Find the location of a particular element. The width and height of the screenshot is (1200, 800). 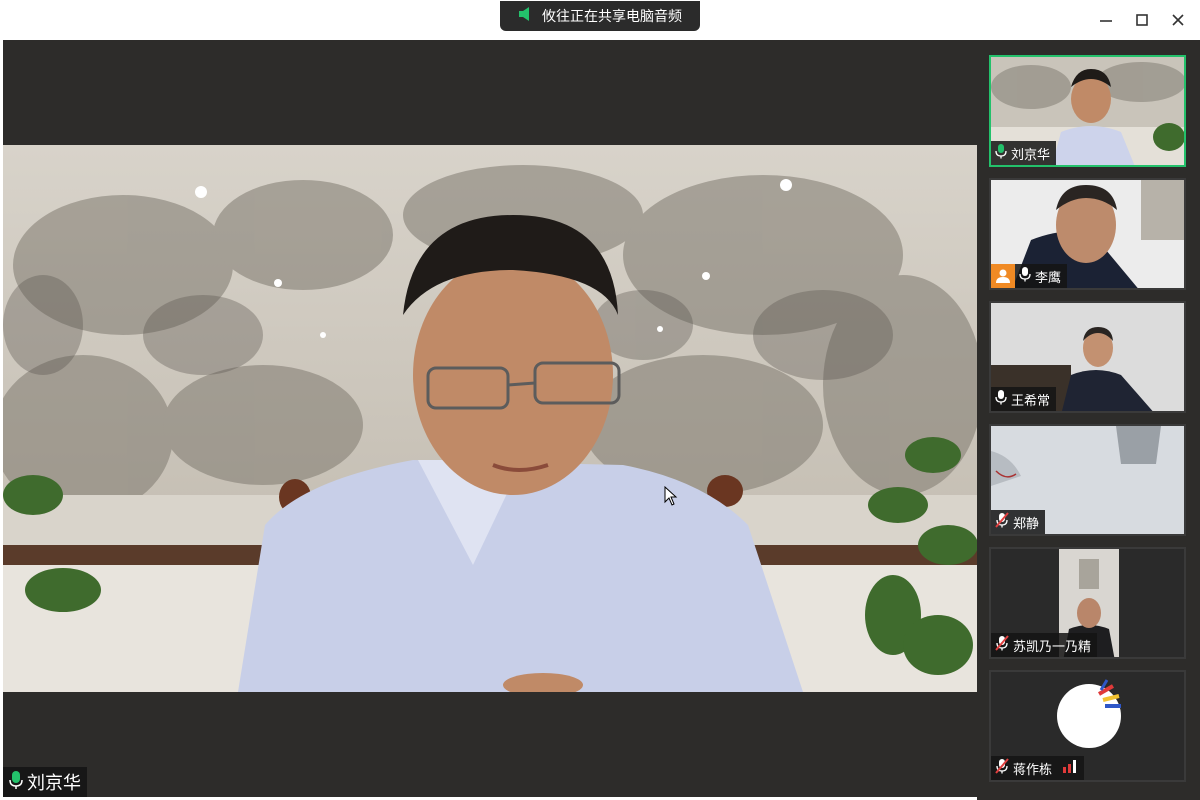

main-speaker-name: 刘京华 is located at coordinates (54, 783).